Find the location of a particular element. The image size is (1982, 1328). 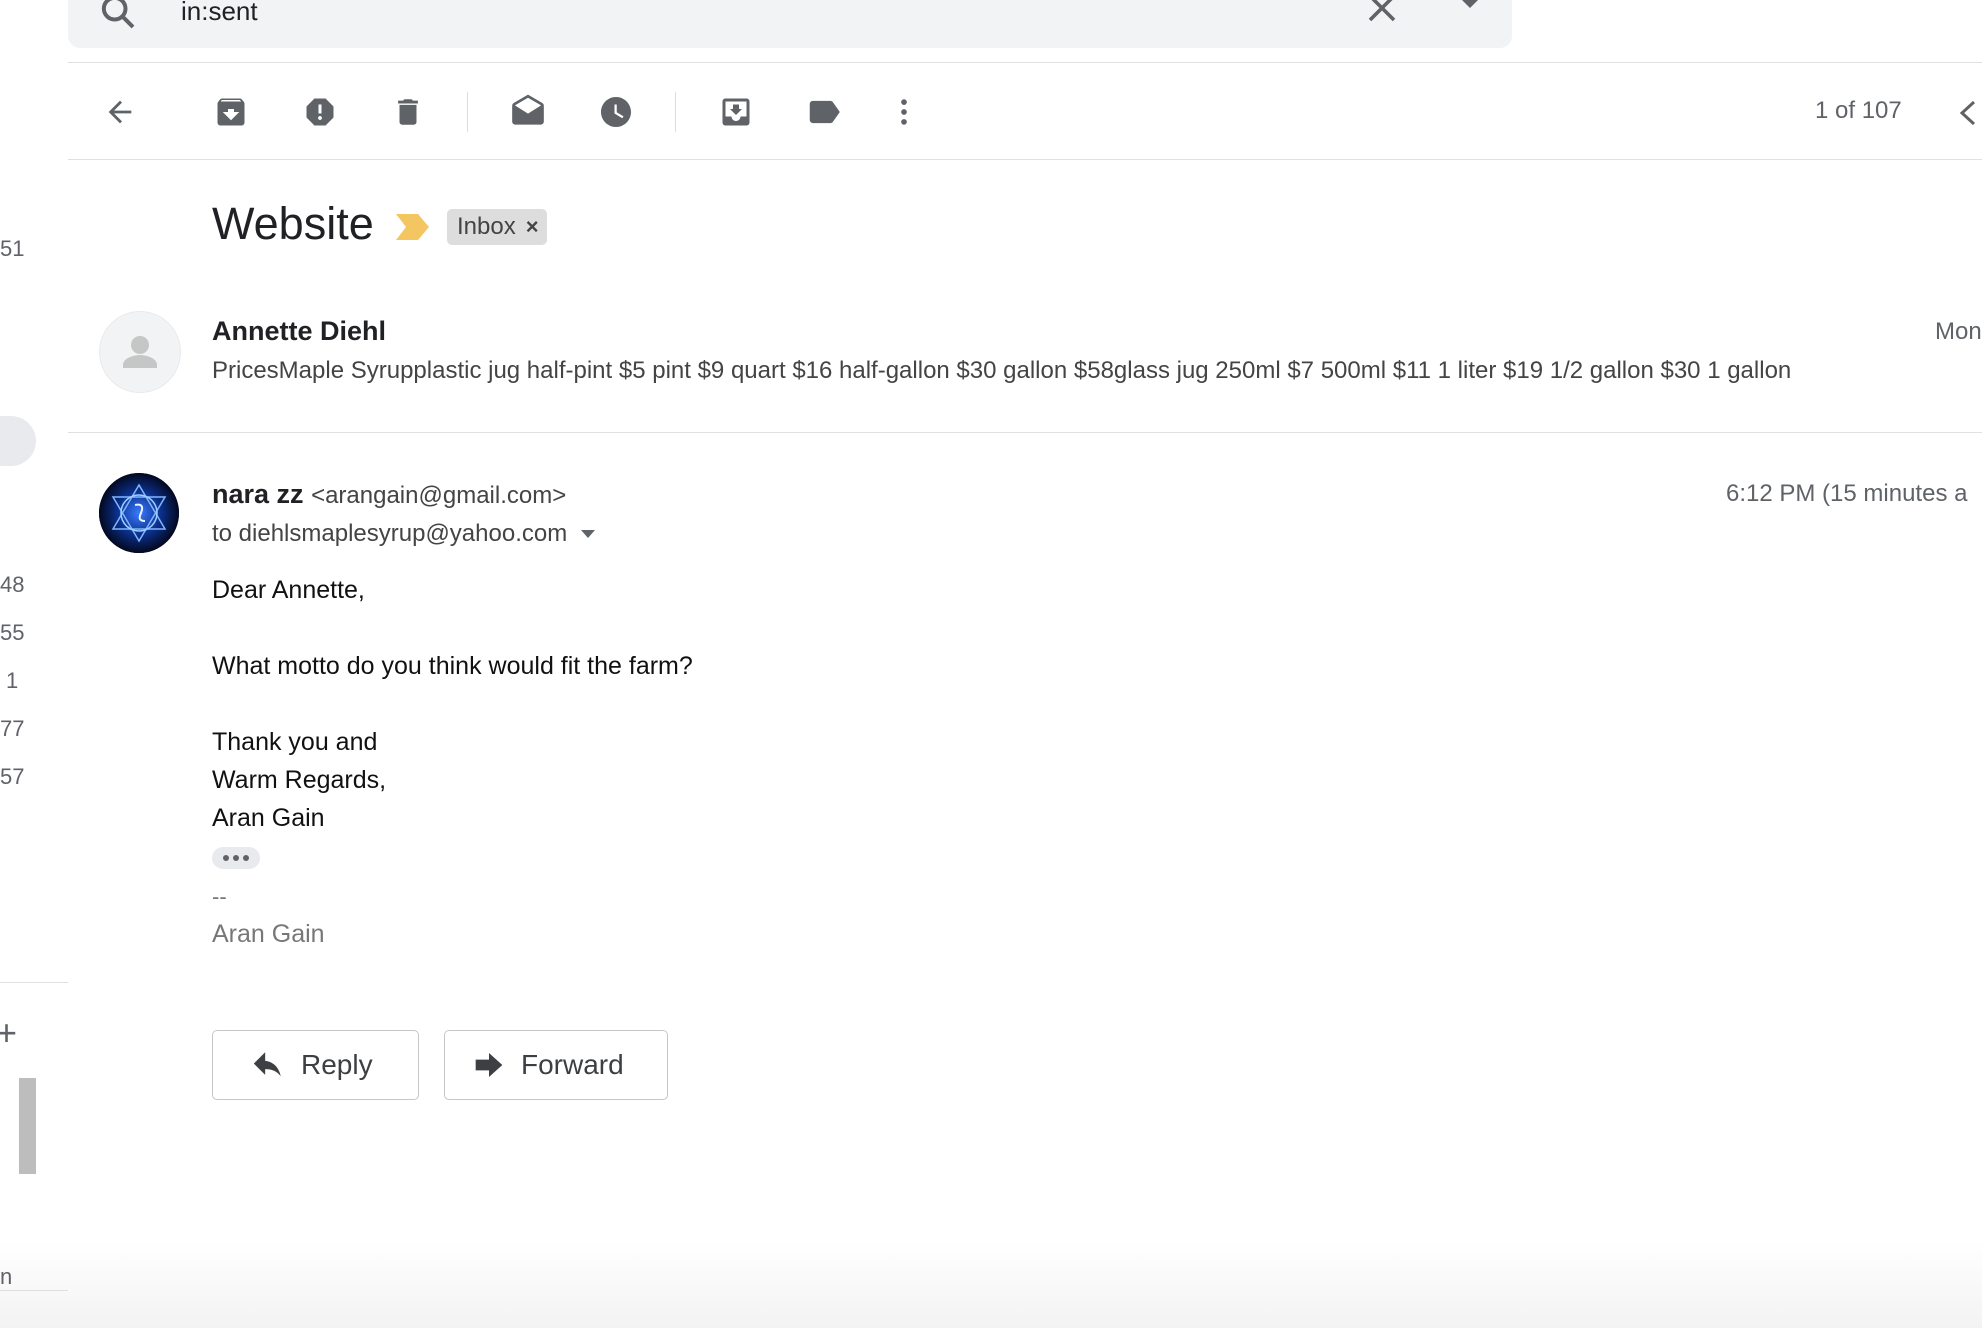

profile-picture is located at coordinates (139, 513).